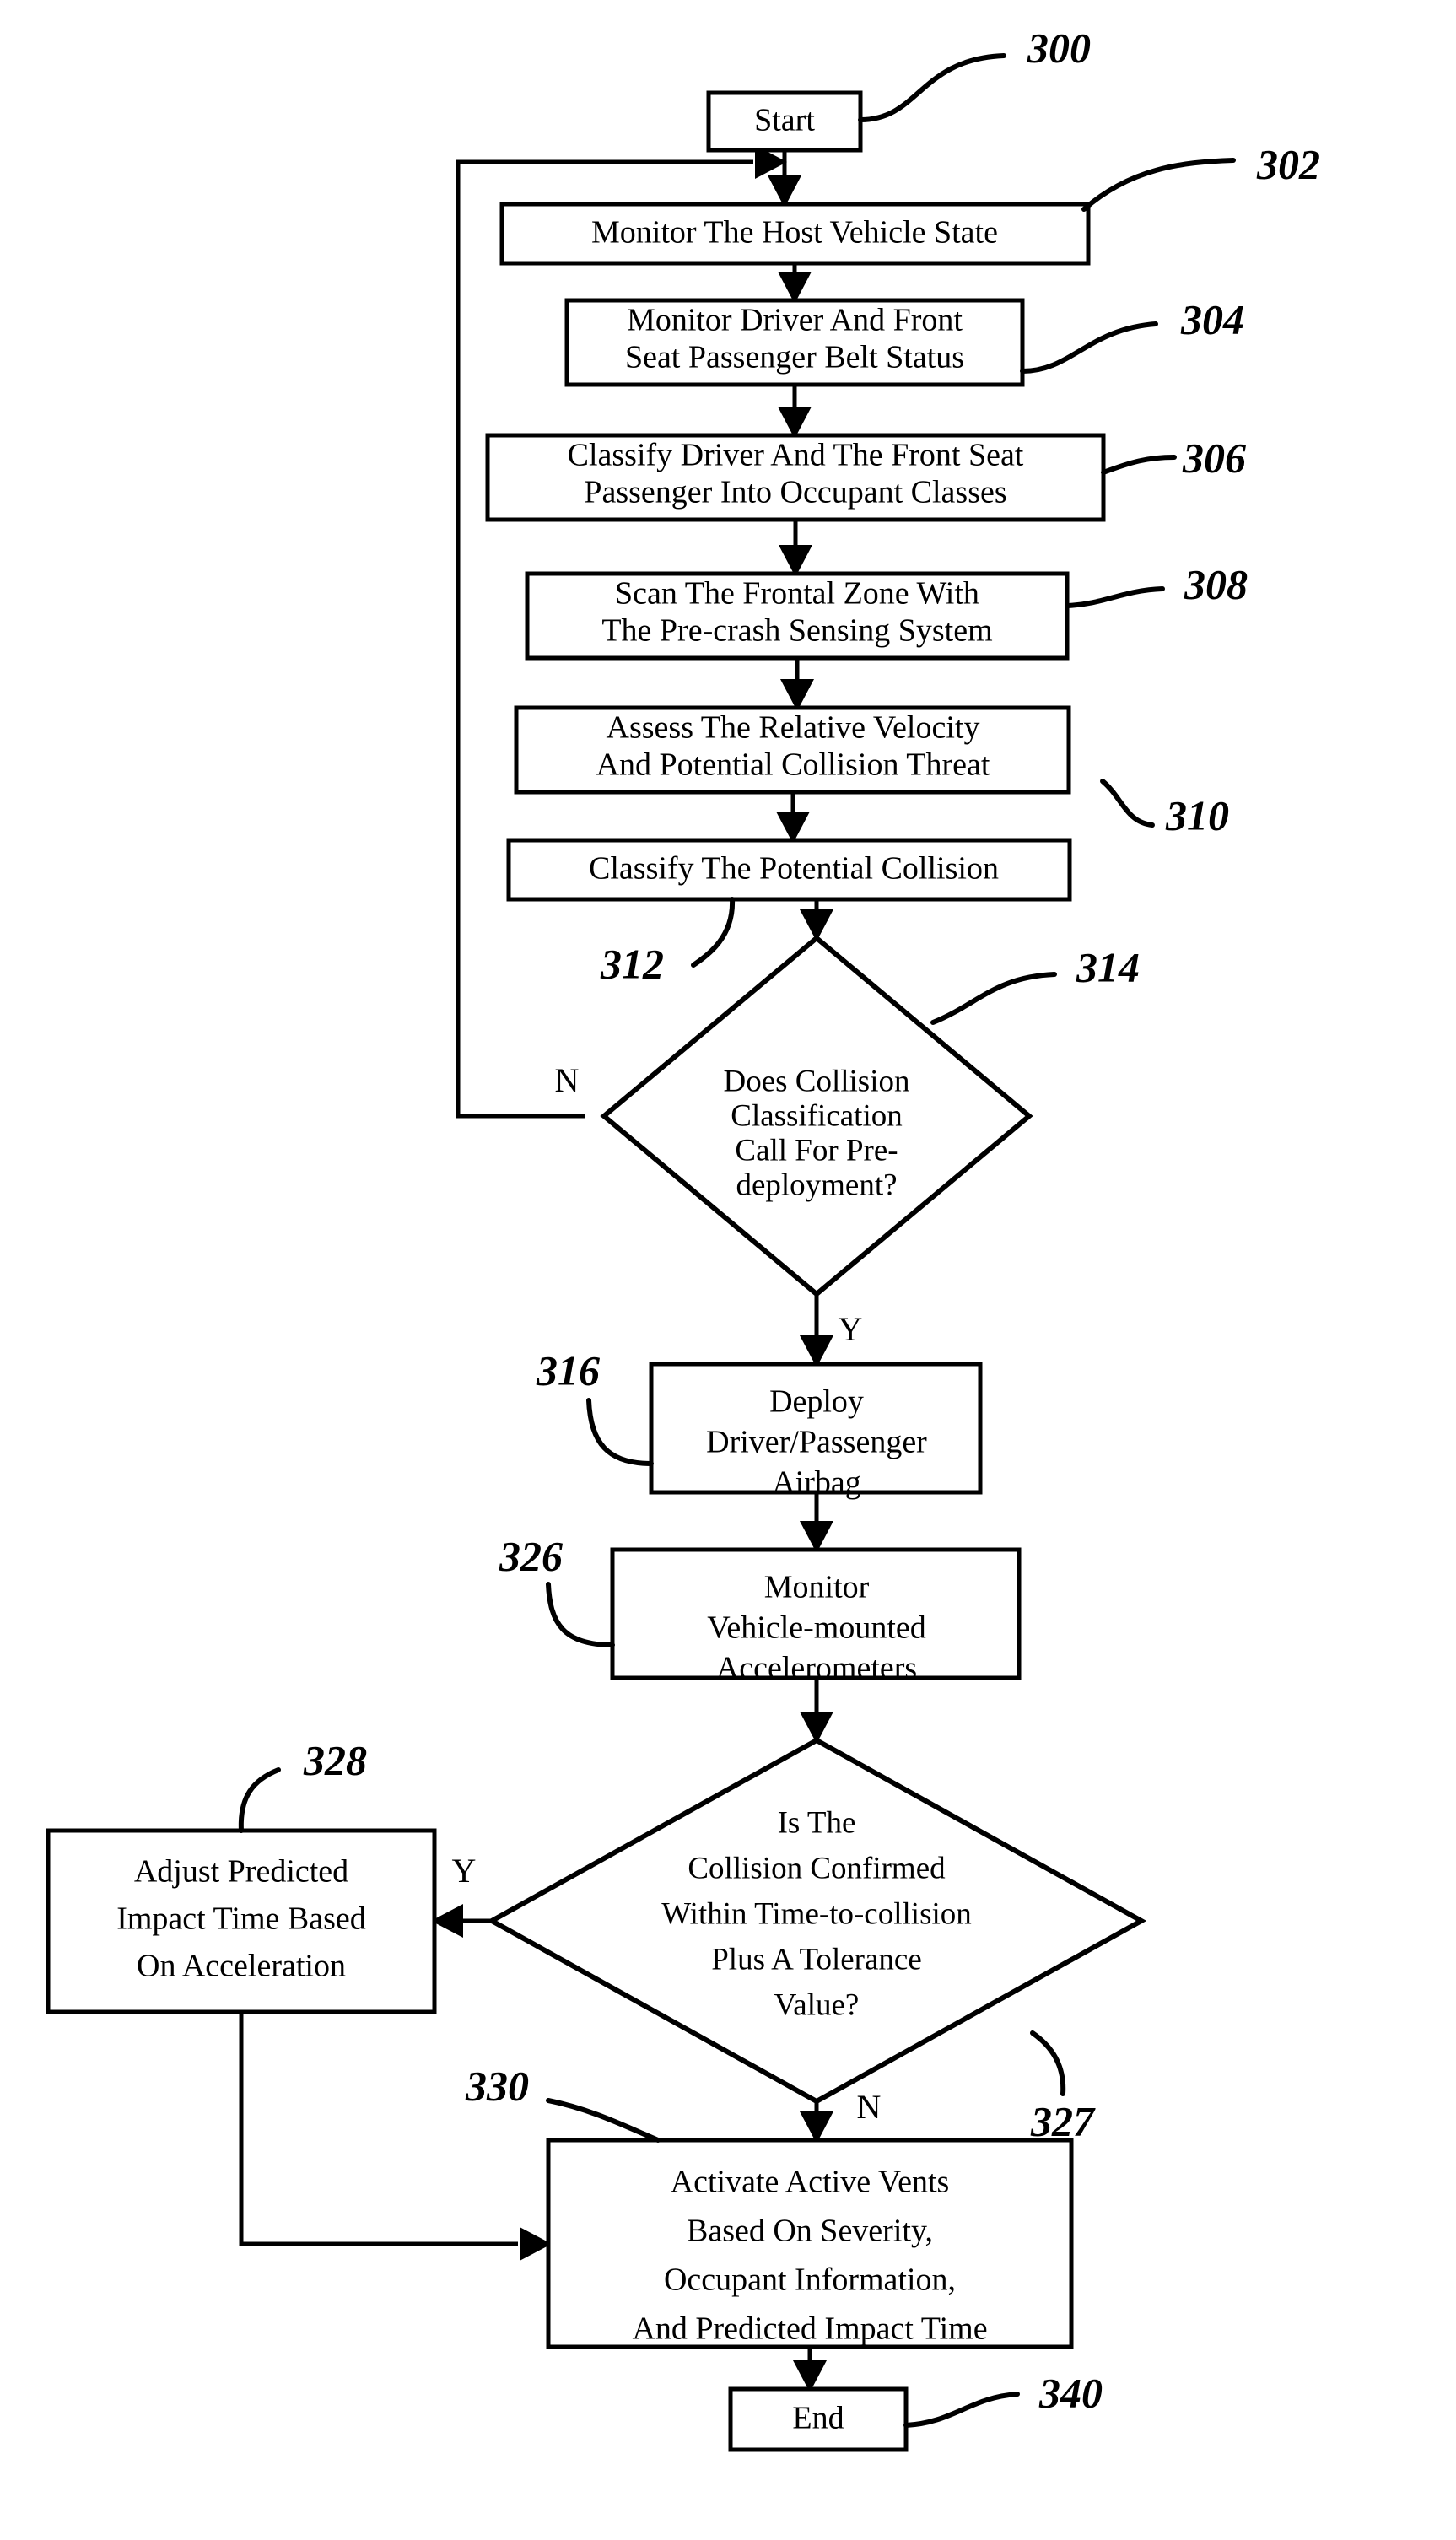 The image size is (1456, 2540). I want to click on ref-310: 310, so click(1197, 815).